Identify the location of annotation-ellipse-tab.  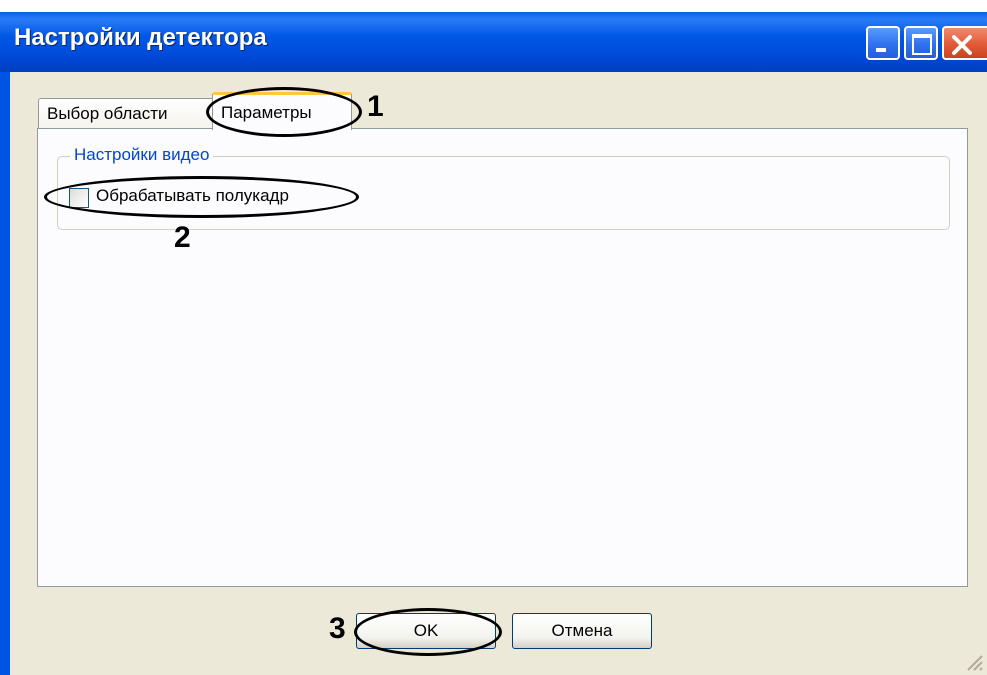
(284, 112).